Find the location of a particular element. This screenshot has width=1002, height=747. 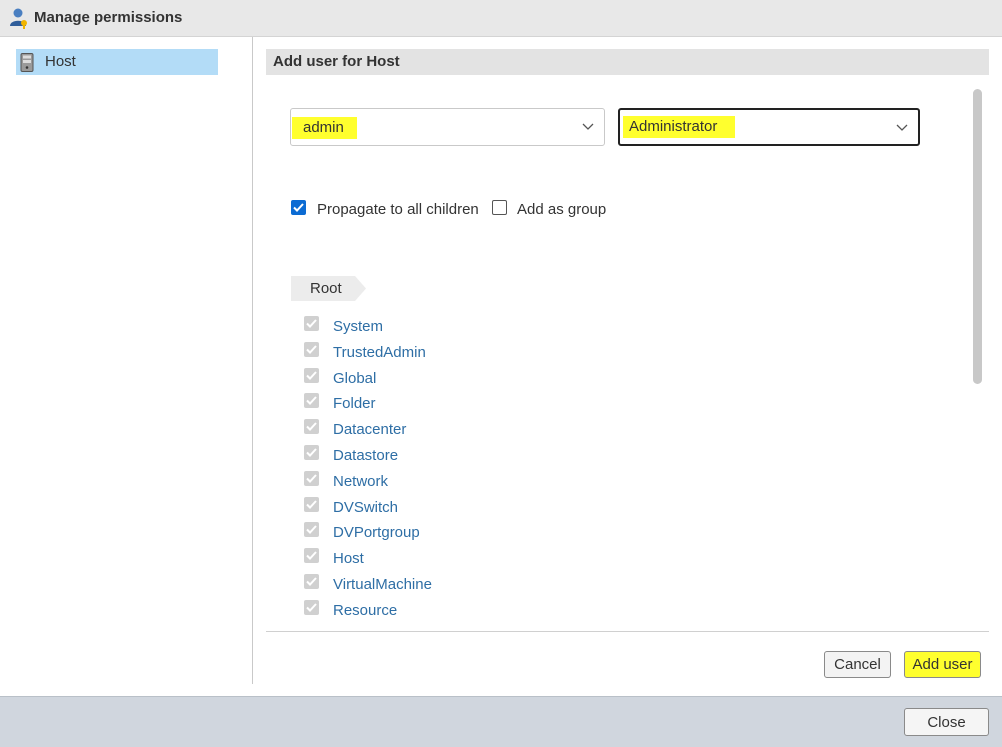

privilege-label: Datacenter is located at coordinates (369, 429).